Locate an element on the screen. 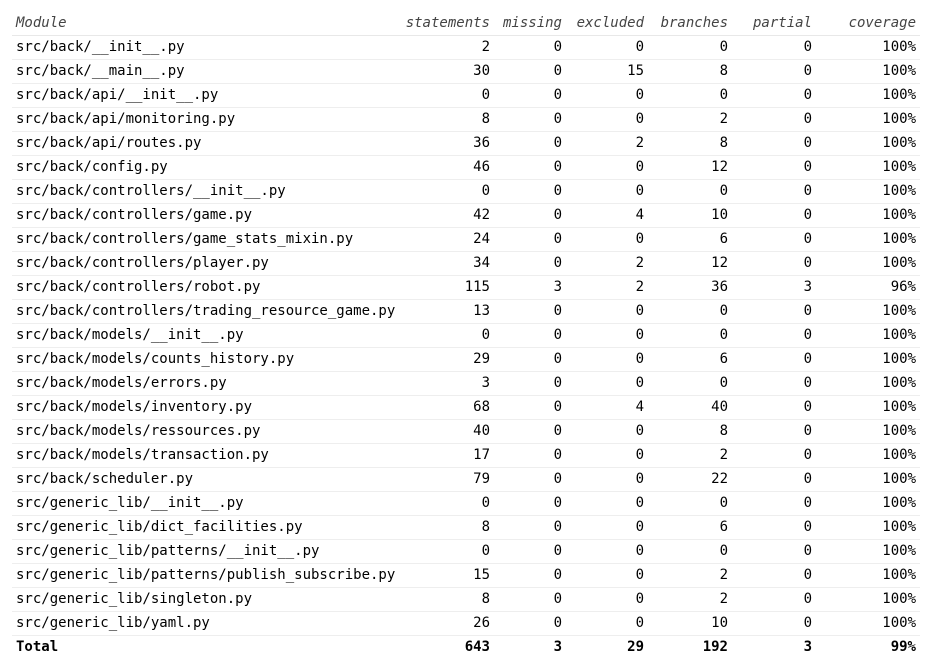 Image resolution: width=933 pixels, height=668 pixels. total-excluded: 29 is located at coordinates (607, 647).